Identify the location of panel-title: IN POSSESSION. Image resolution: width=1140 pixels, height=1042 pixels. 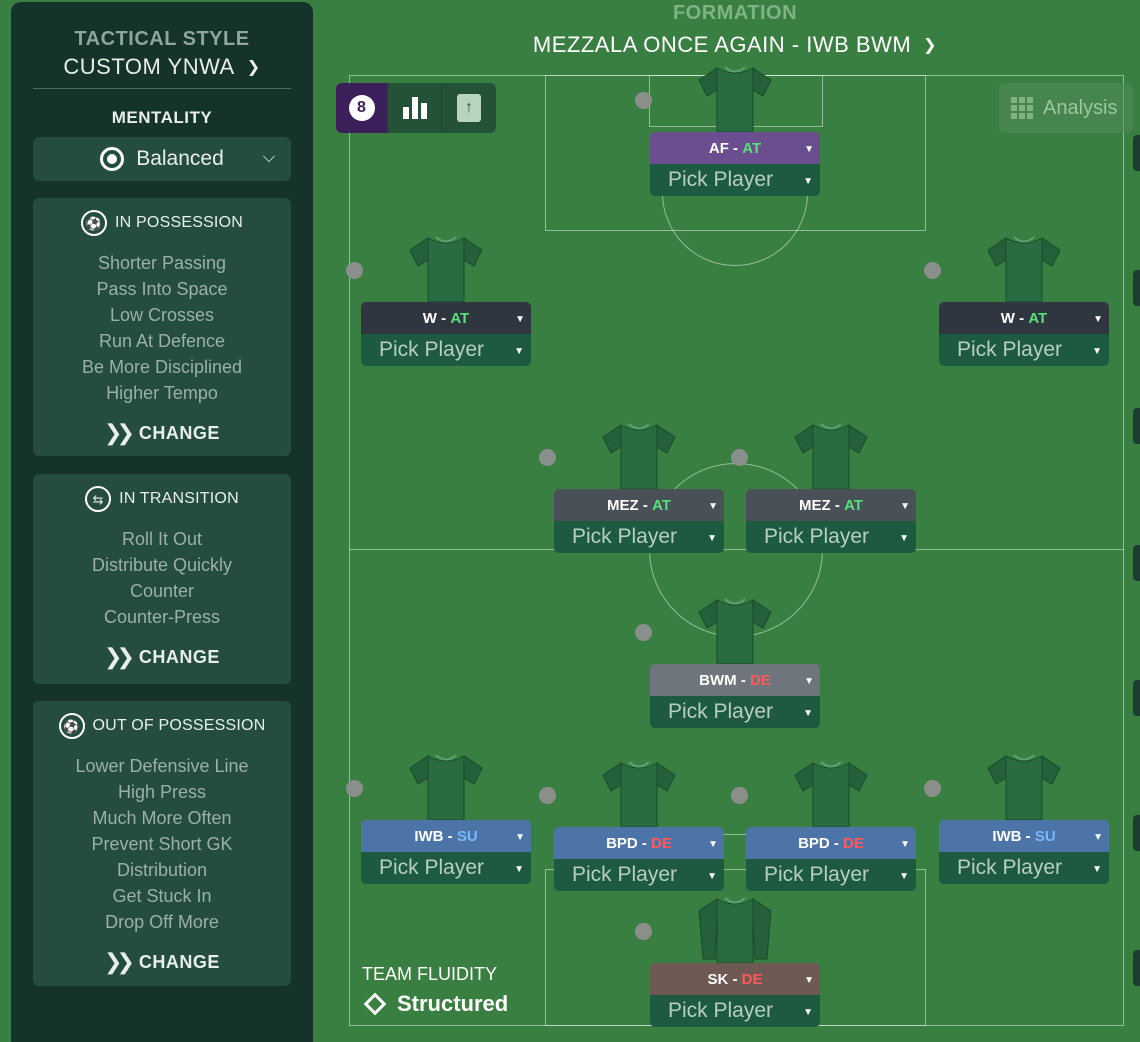
(179, 222).